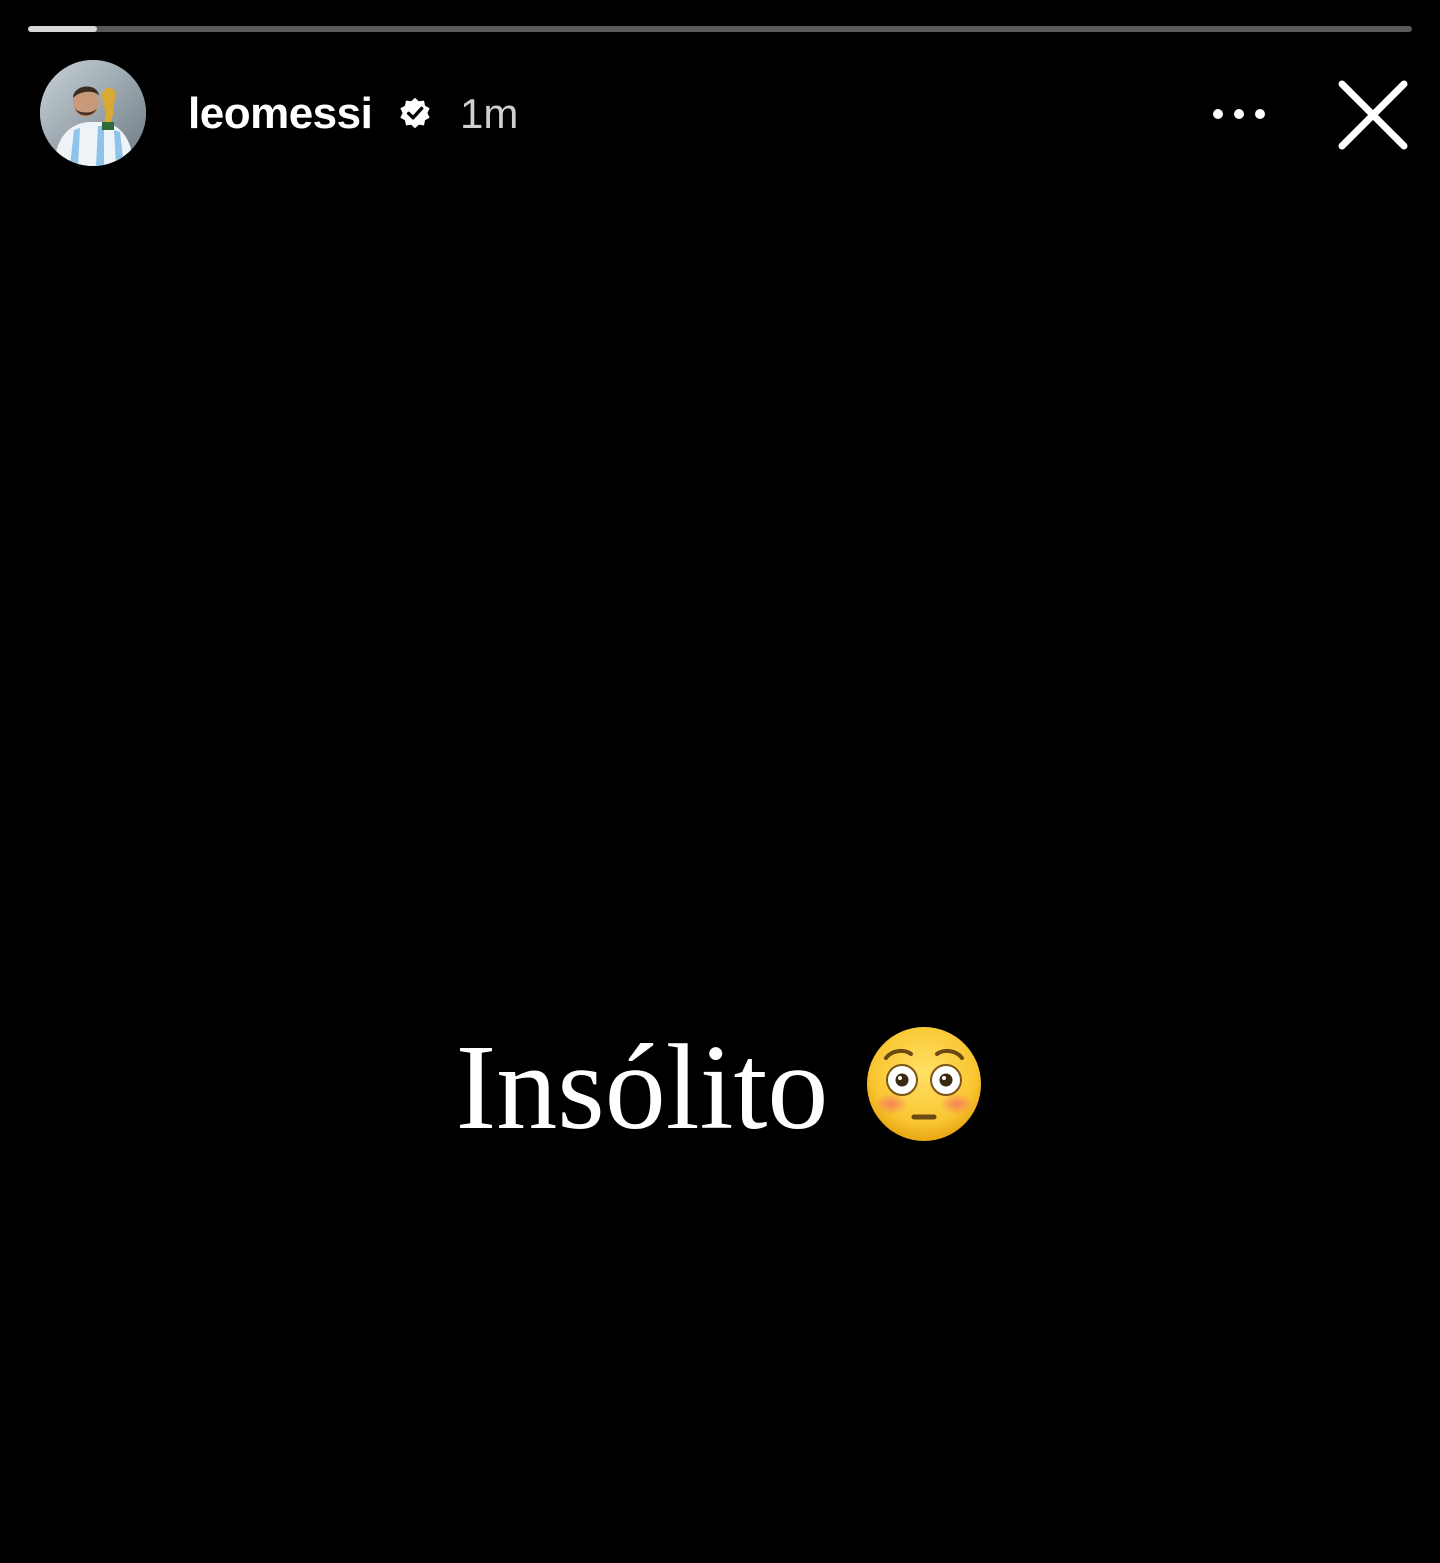 This screenshot has width=1440, height=1563. I want to click on avatar, so click(93, 113).